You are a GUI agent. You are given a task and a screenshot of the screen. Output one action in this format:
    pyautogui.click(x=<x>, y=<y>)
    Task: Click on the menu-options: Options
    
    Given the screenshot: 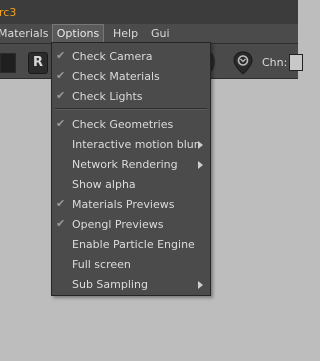 What is the action you would take?
    pyautogui.click(x=78, y=33)
    